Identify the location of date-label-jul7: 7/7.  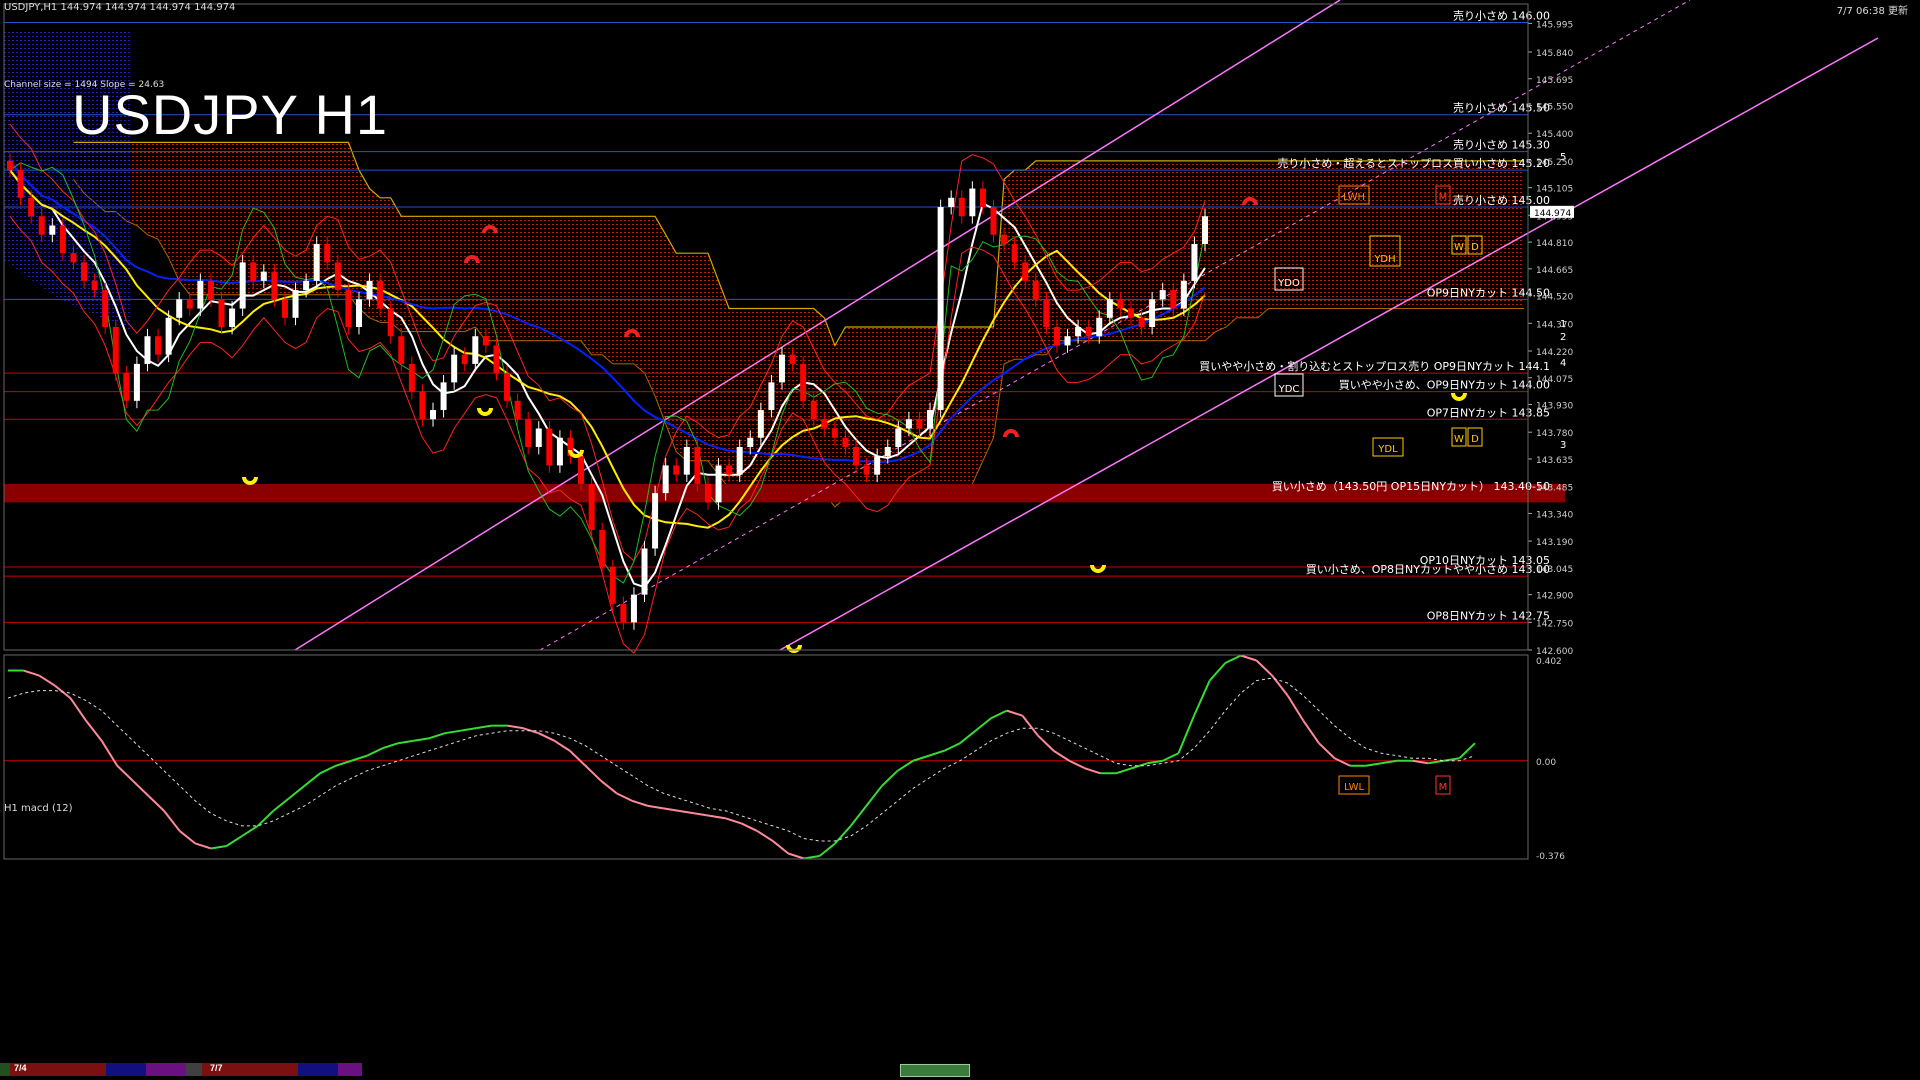
(216, 1068).